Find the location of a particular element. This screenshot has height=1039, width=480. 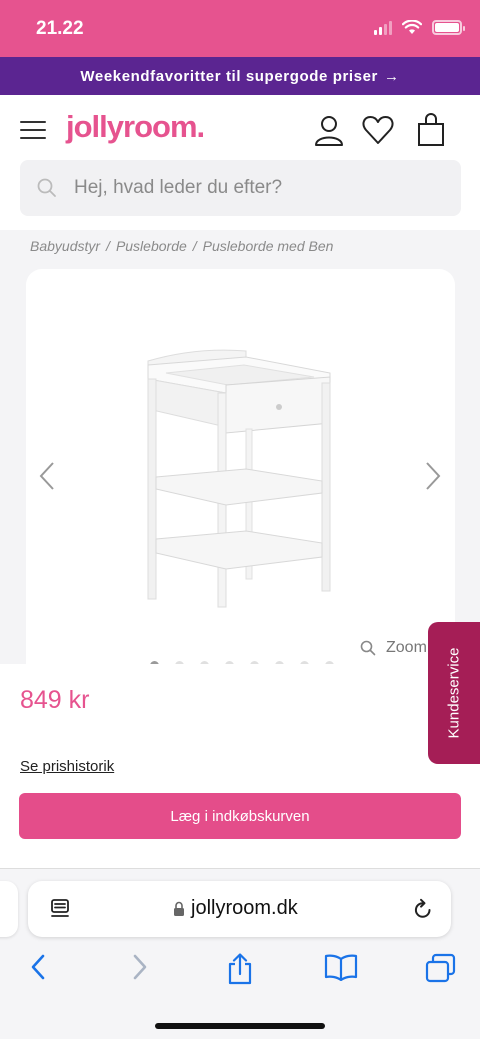

battery-icon is located at coordinates (448, 27).